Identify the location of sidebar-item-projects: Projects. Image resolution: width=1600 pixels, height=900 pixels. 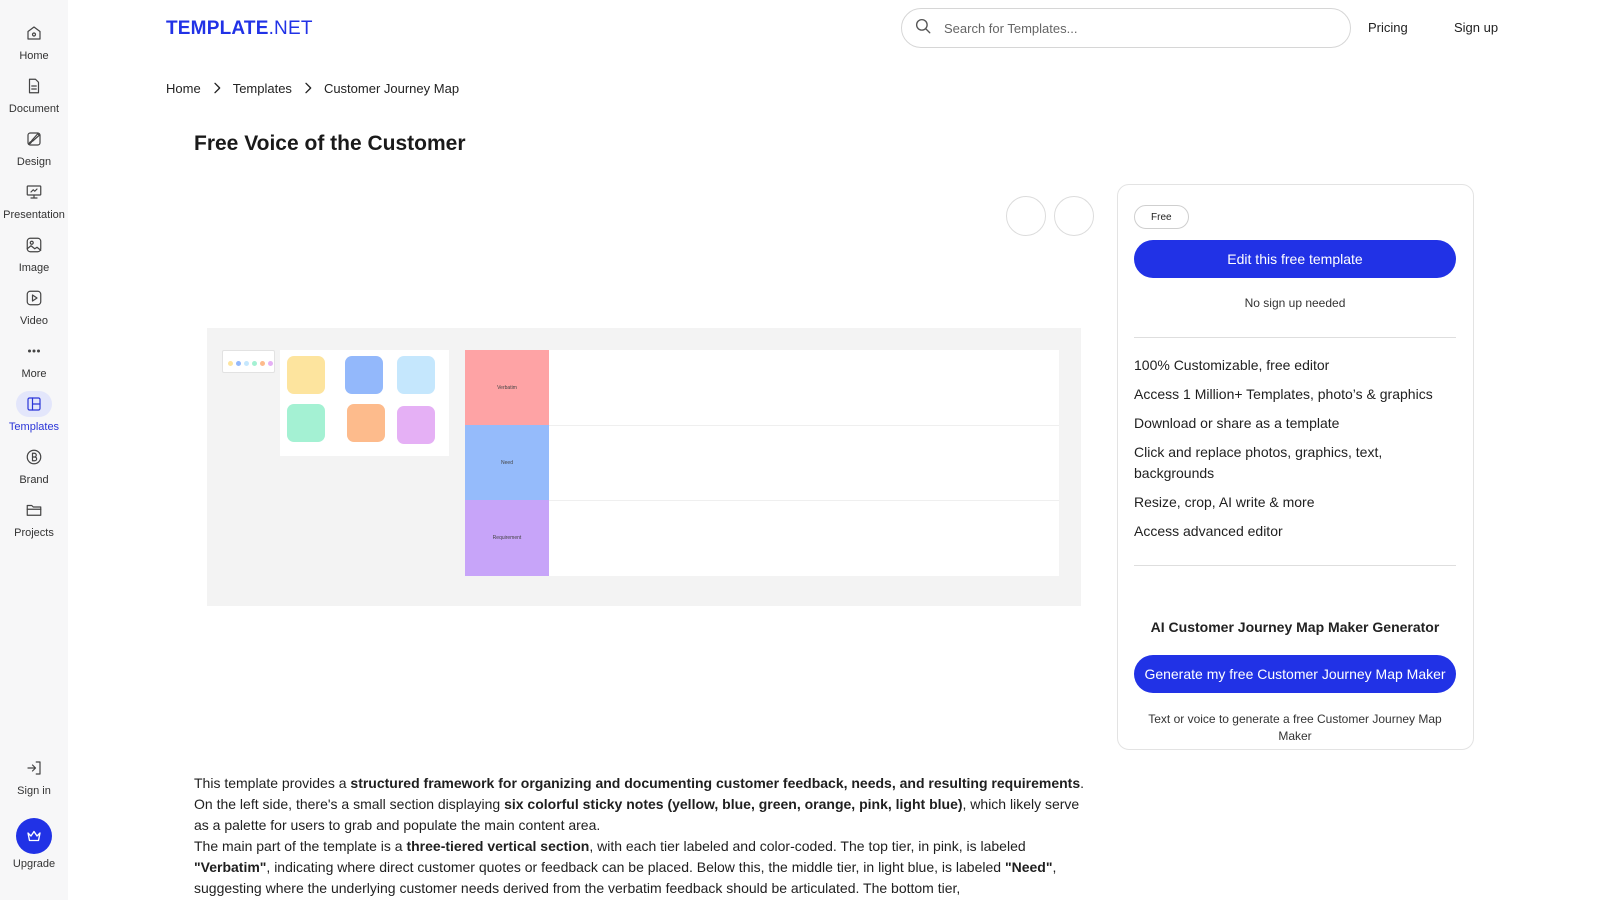
(34, 518).